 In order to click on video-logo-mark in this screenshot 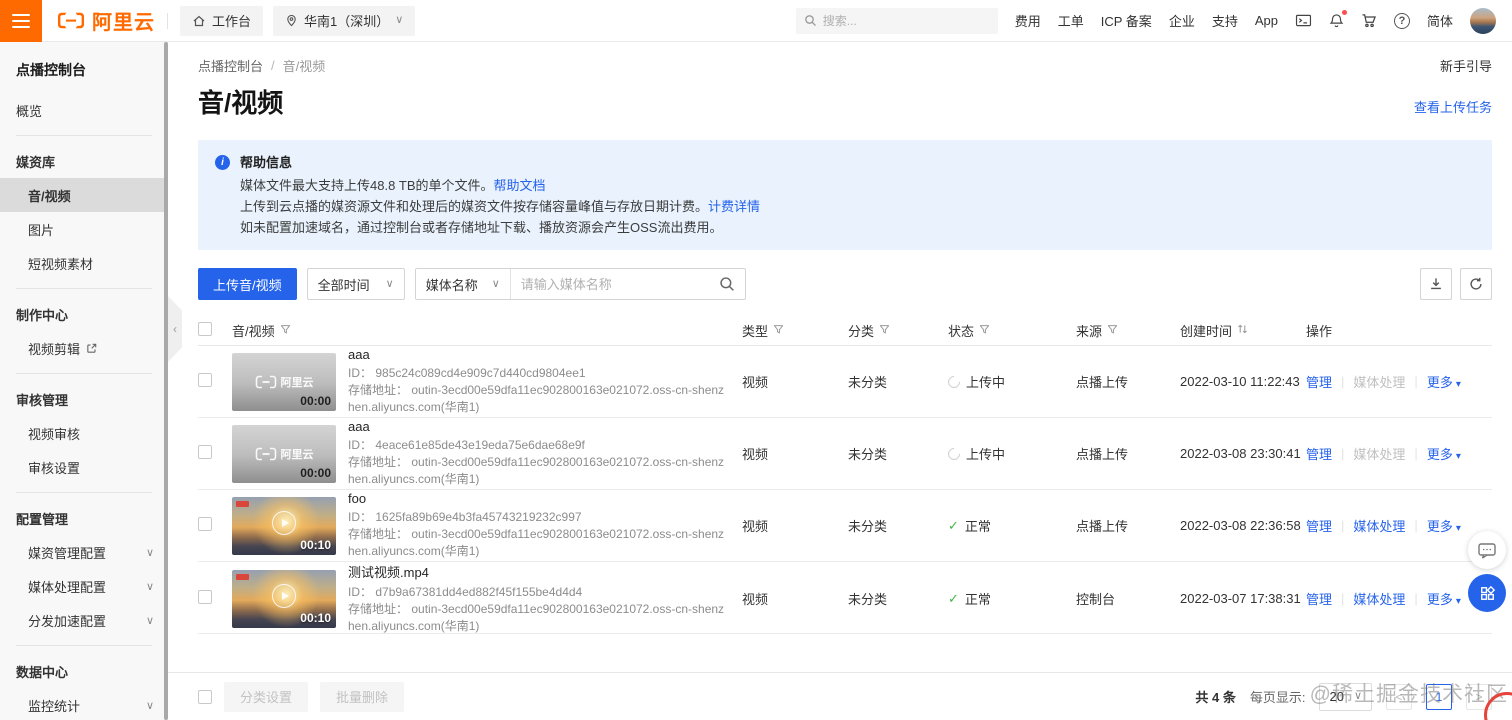, I will do `click(242, 576)`.